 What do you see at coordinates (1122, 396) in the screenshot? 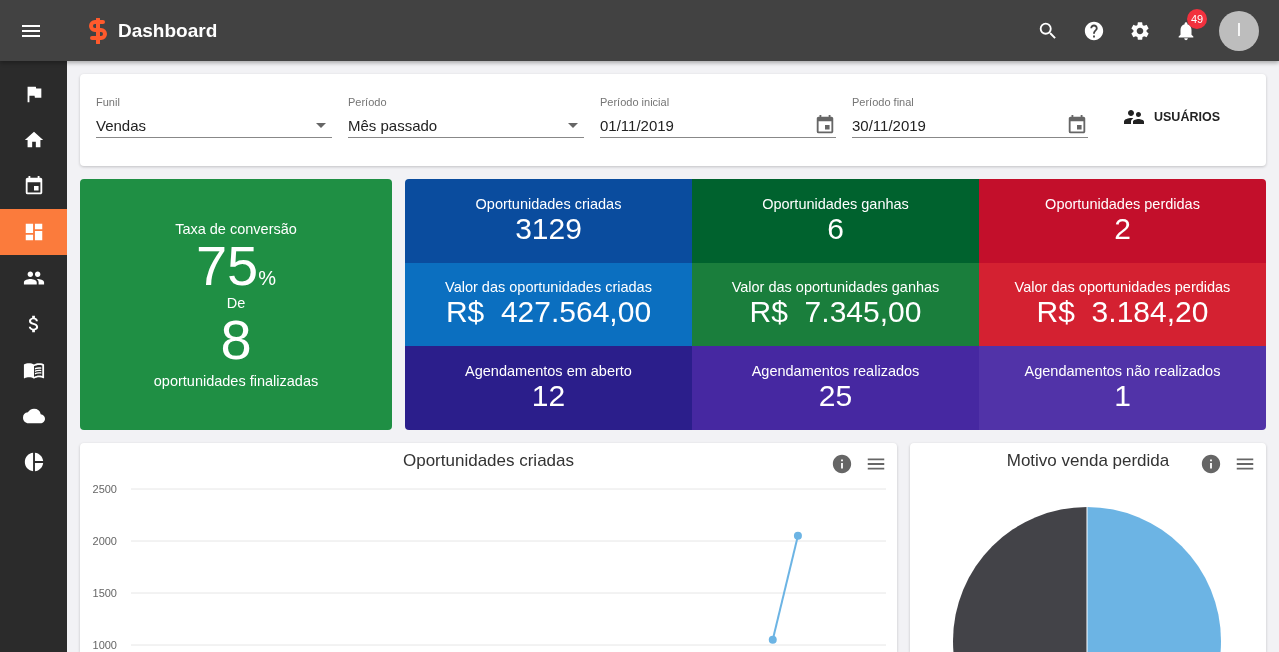
I see `stat-value: 1` at bounding box center [1122, 396].